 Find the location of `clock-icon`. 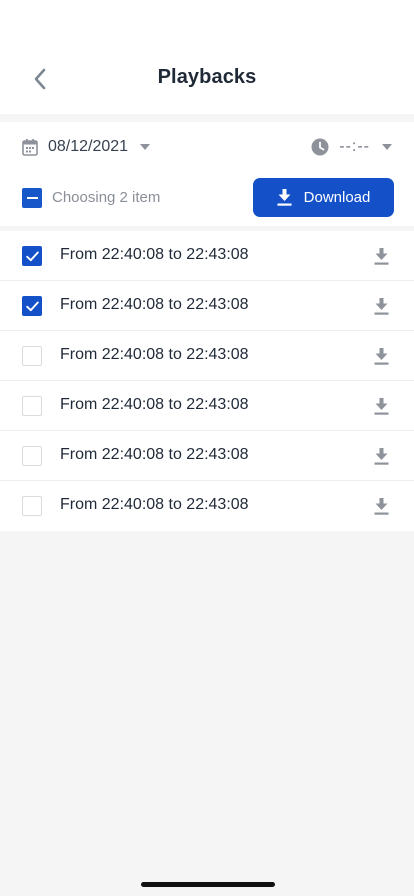

clock-icon is located at coordinates (320, 147).